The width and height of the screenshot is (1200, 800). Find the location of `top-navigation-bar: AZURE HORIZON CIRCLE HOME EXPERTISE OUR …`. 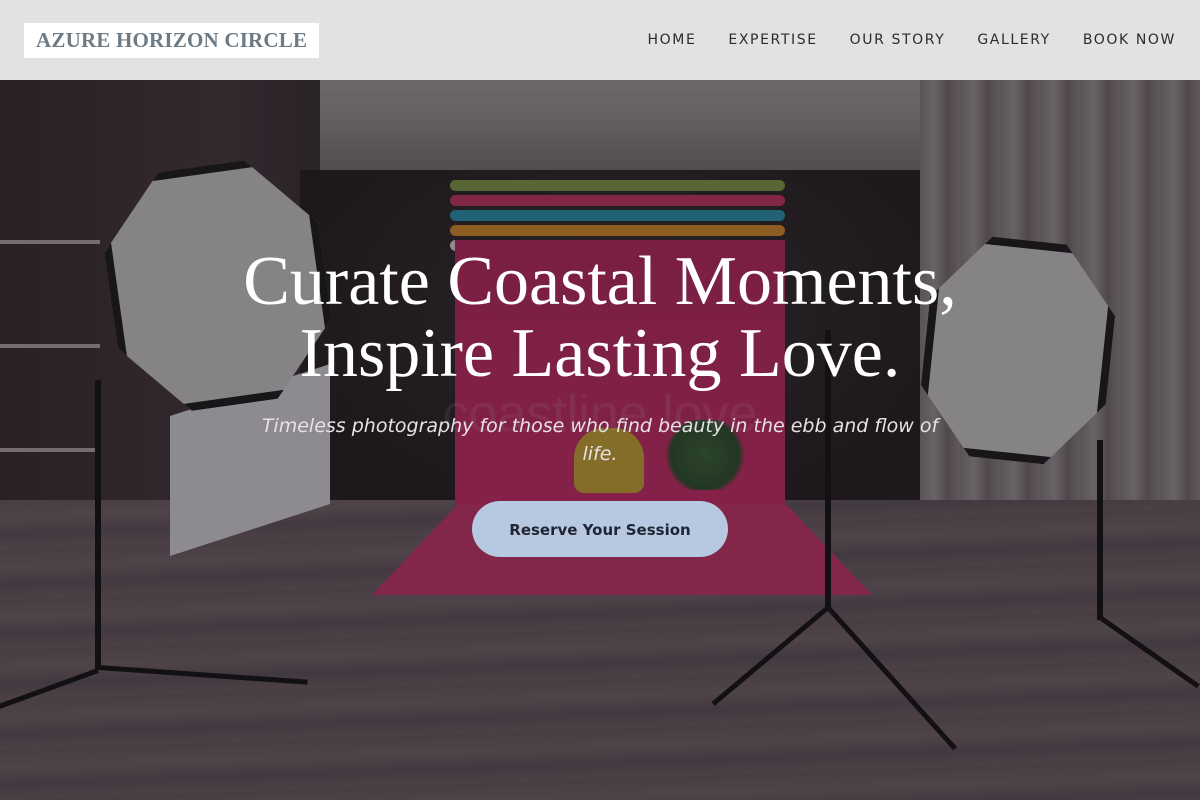

top-navigation-bar: AZURE HORIZON CIRCLE HOME EXPERTISE OUR … is located at coordinates (600, 40).